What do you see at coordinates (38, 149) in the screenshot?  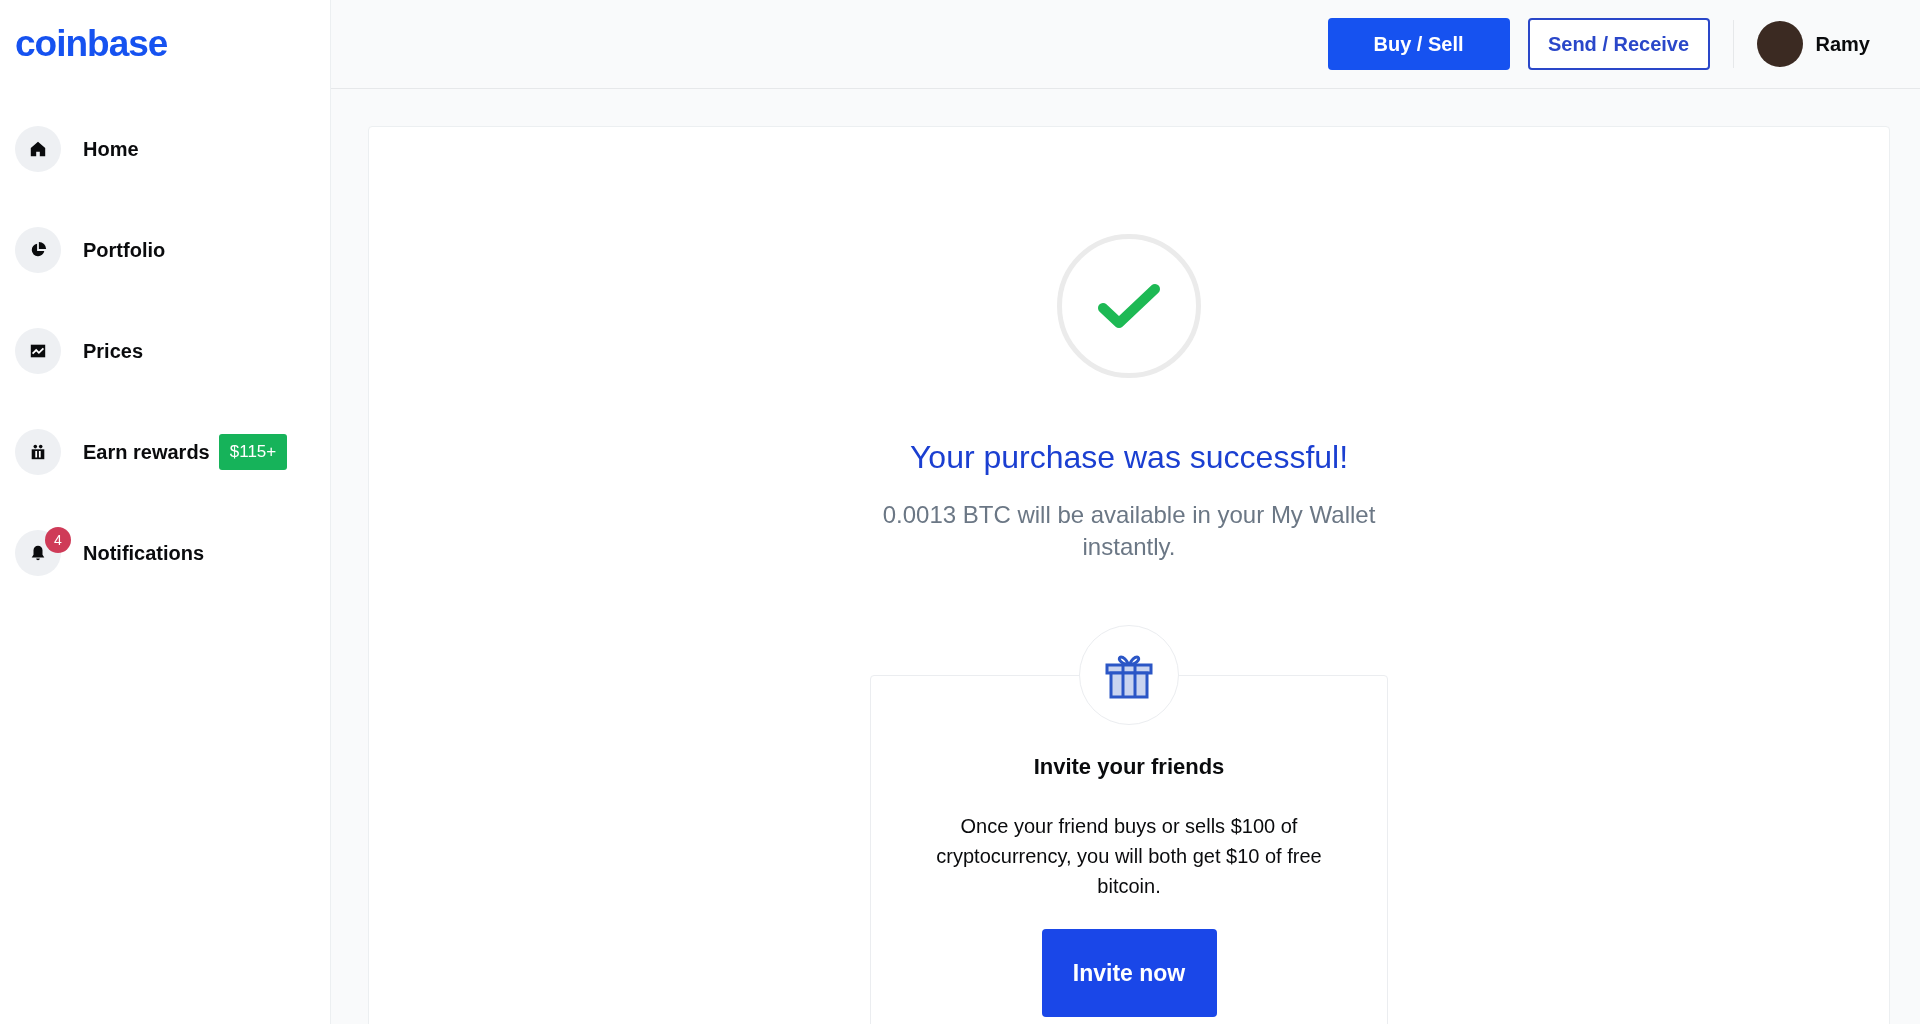 I see `home-icon` at bounding box center [38, 149].